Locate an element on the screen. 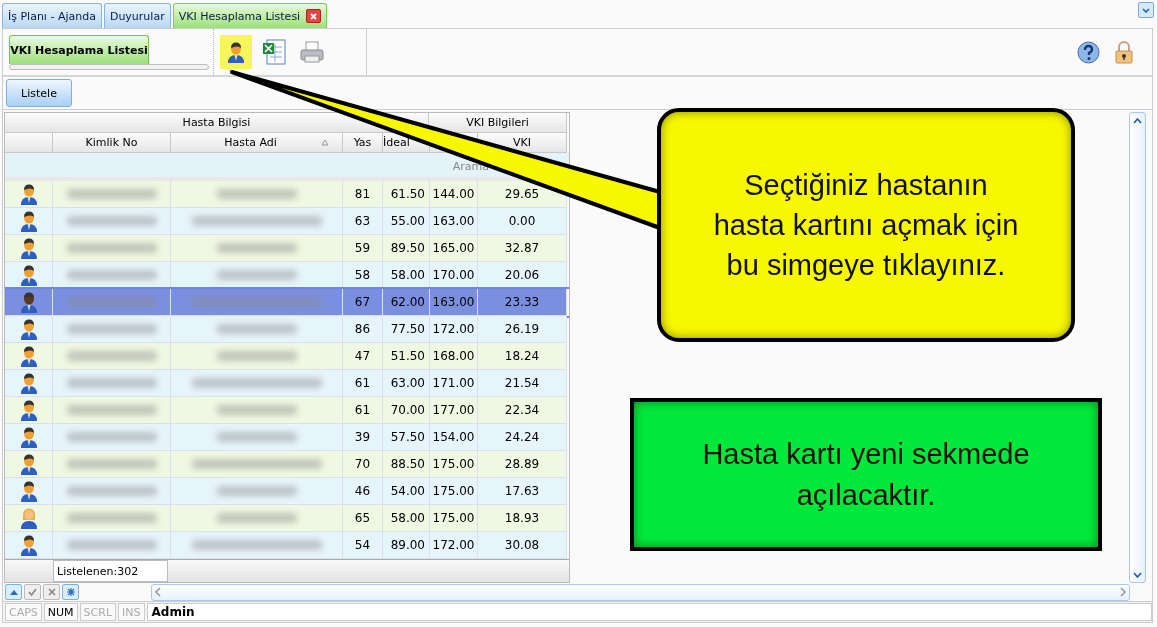 The height and width of the screenshot is (627, 1157). table-cell: 165.00 is located at coordinates (454, 248).